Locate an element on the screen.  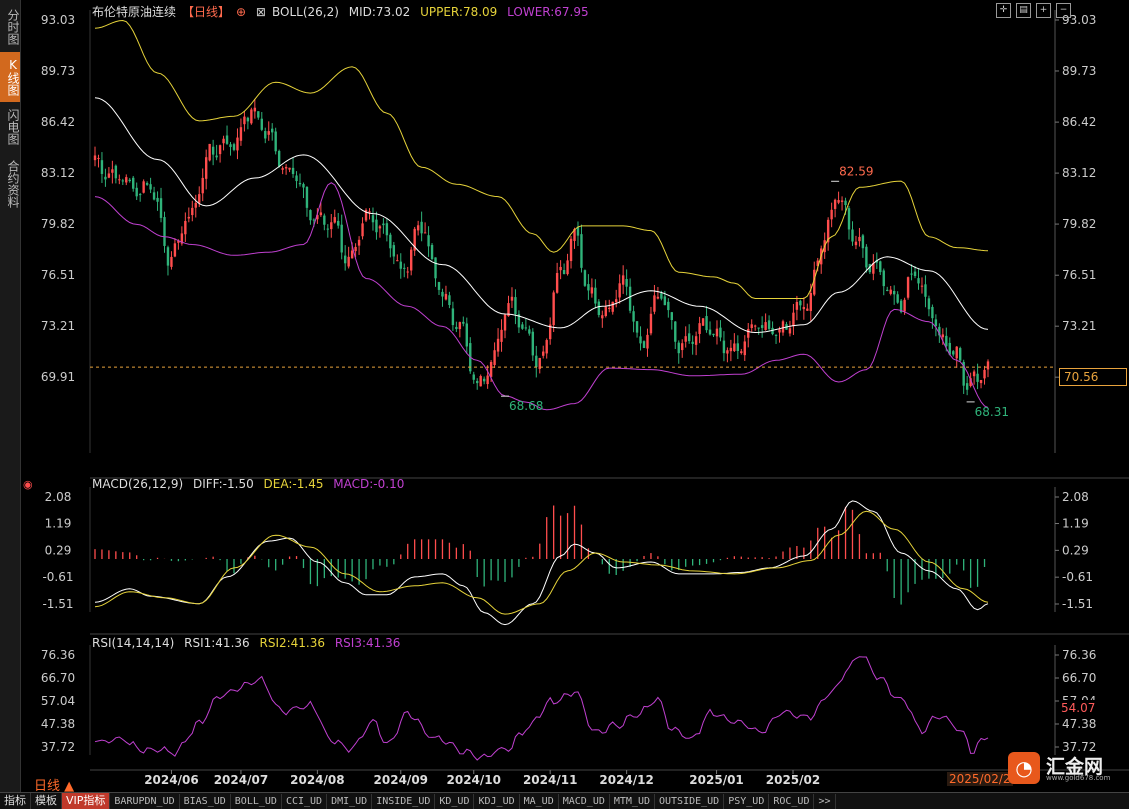
toolbar-item-16: ROC_UD is located at coordinates (792, 801).